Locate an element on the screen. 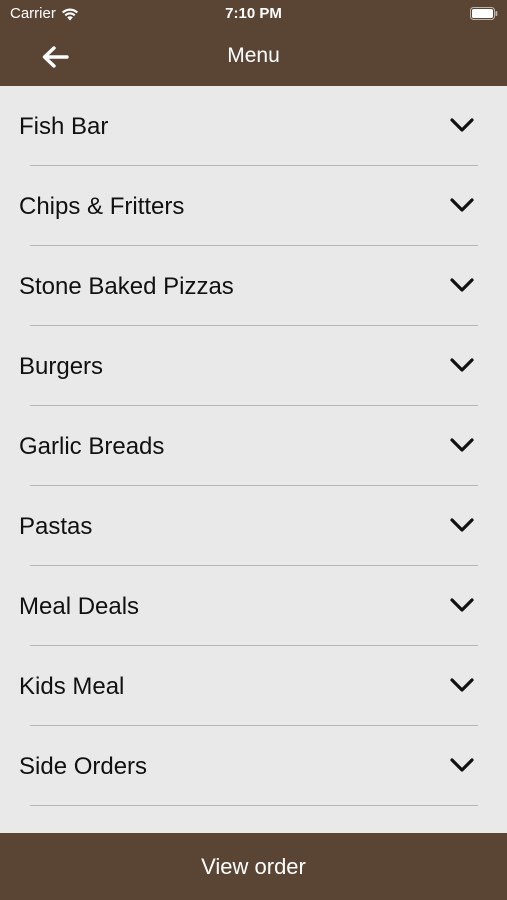  status-bar: Carrier 7:10 PM is located at coordinates (253, 14).